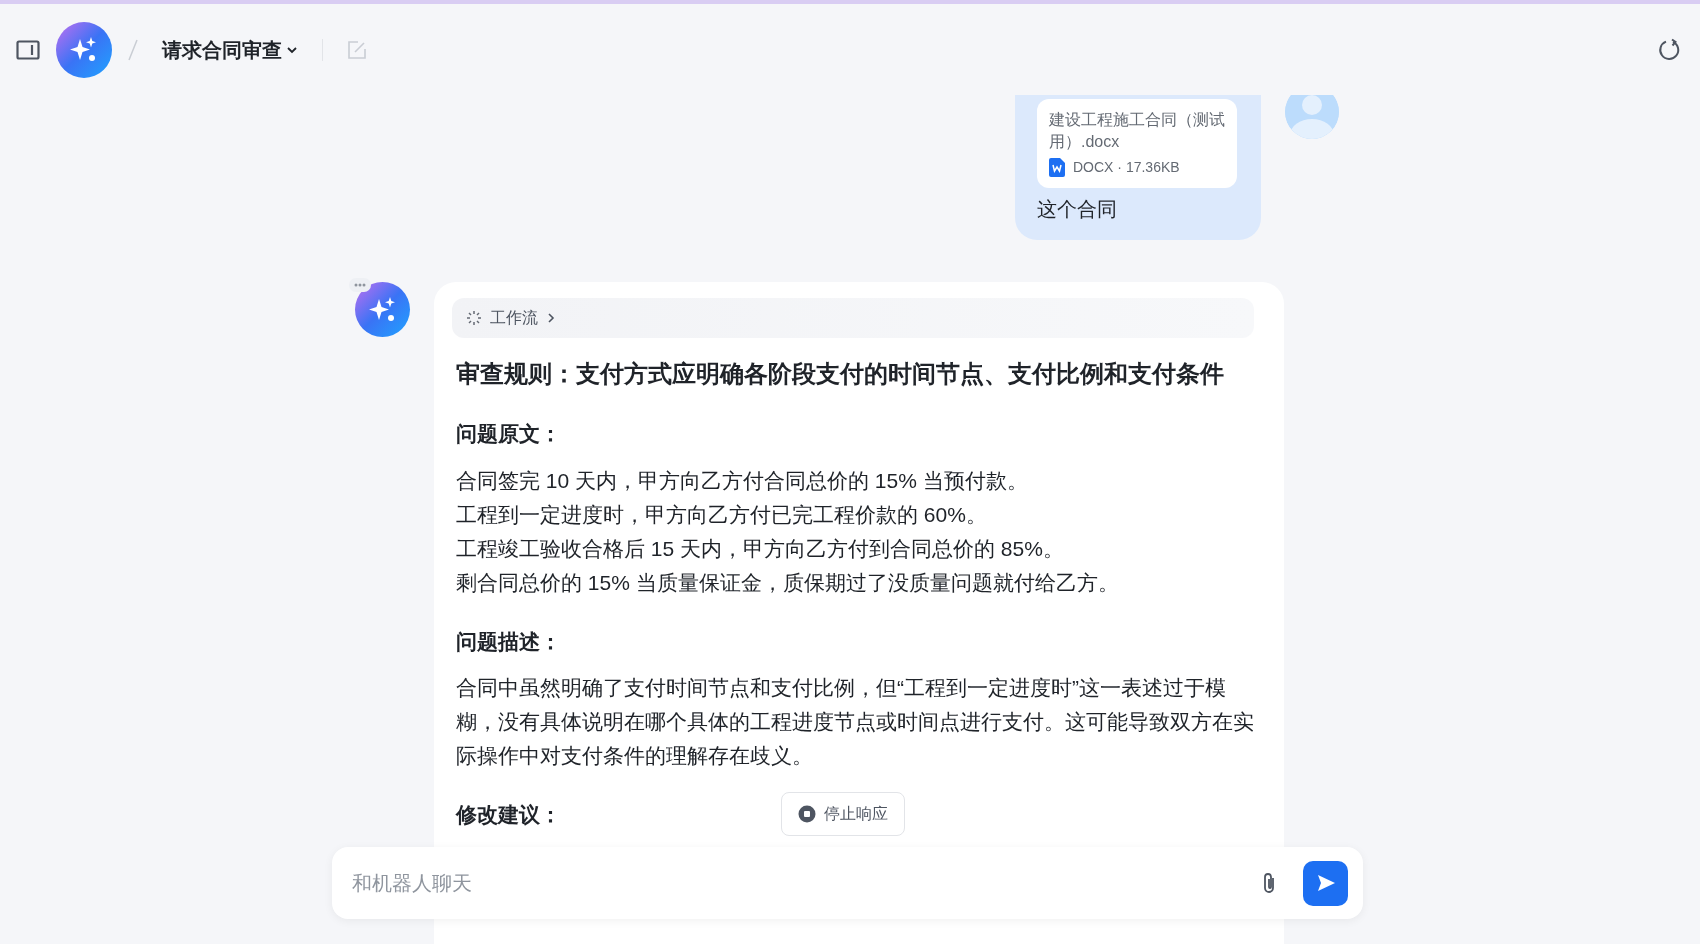 Image resolution: width=1700 pixels, height=944 pixels. Describe the element at coordinates (508, 434) in the screenshot. I see `section-heading: 问题原文：` at that location.